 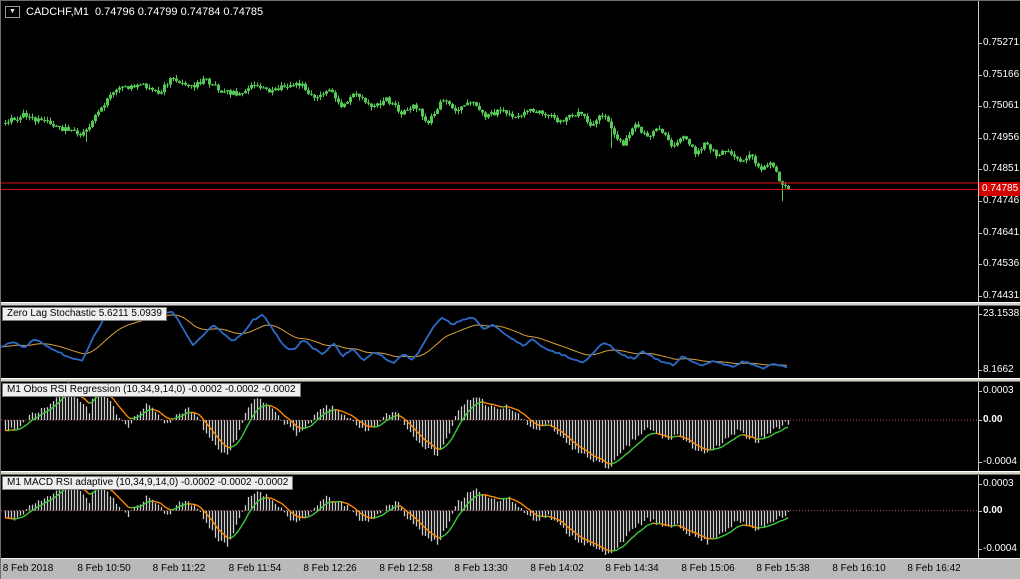 I want to click on price-axis-label: 0.74641, so click(x=999, y=232).